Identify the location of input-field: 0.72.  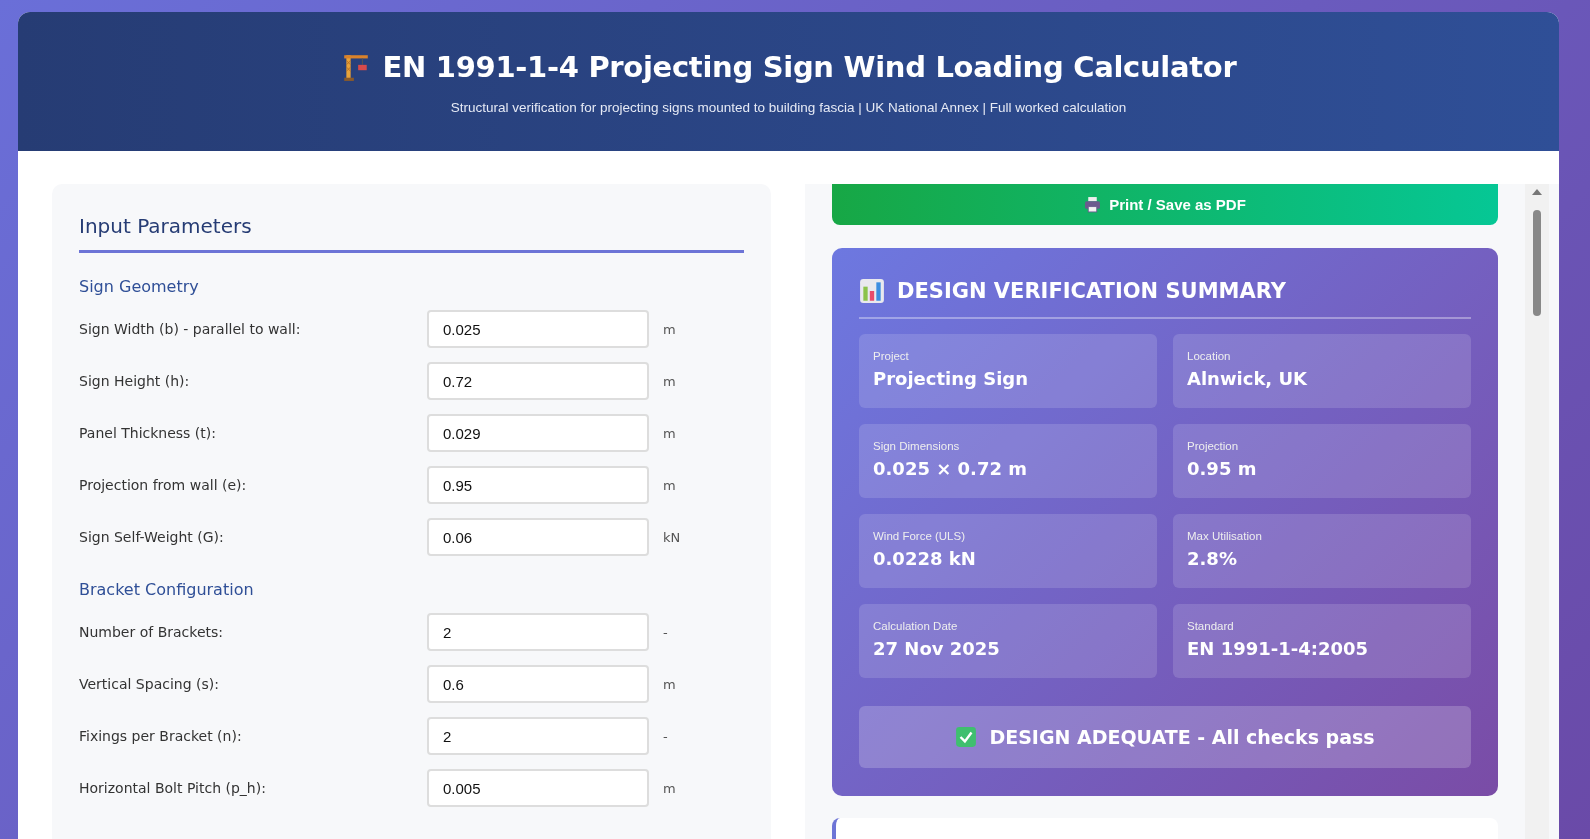
(538, 381).